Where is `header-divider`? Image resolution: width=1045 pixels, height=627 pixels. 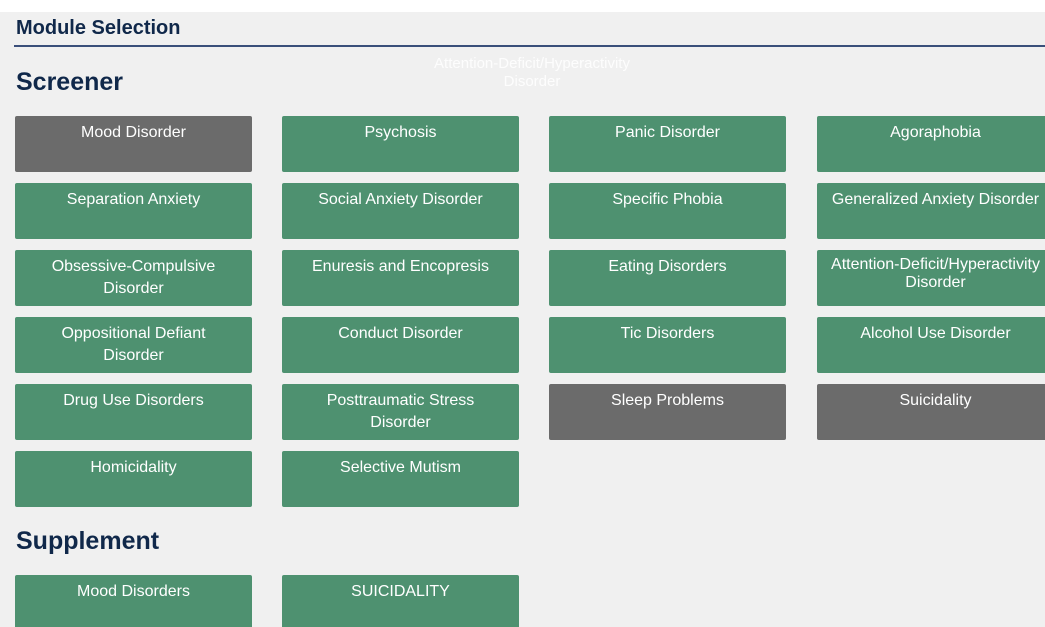 header-divider is located at coordinates (529, 46).